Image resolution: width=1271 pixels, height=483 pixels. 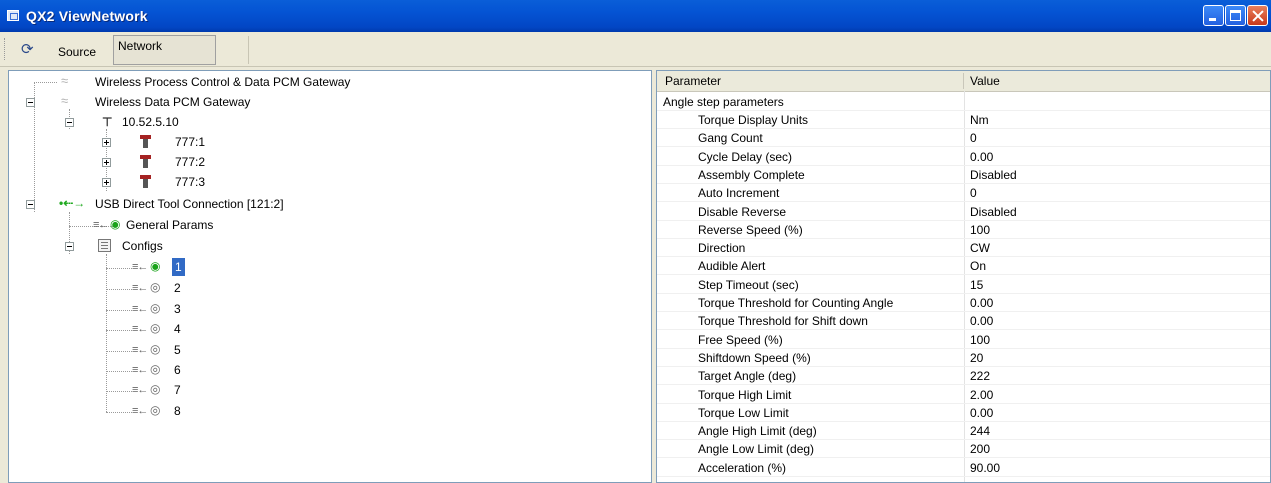 I want to click on column-header-value: Value, so click(x=985, y=81).